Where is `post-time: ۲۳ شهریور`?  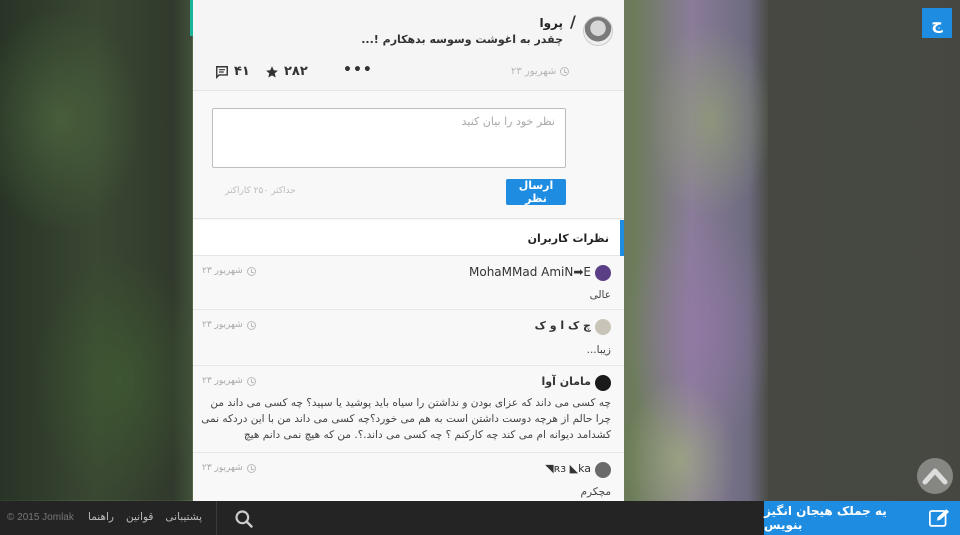
post-time: ۲۳ شهریور is located at coordinates (540, 71).